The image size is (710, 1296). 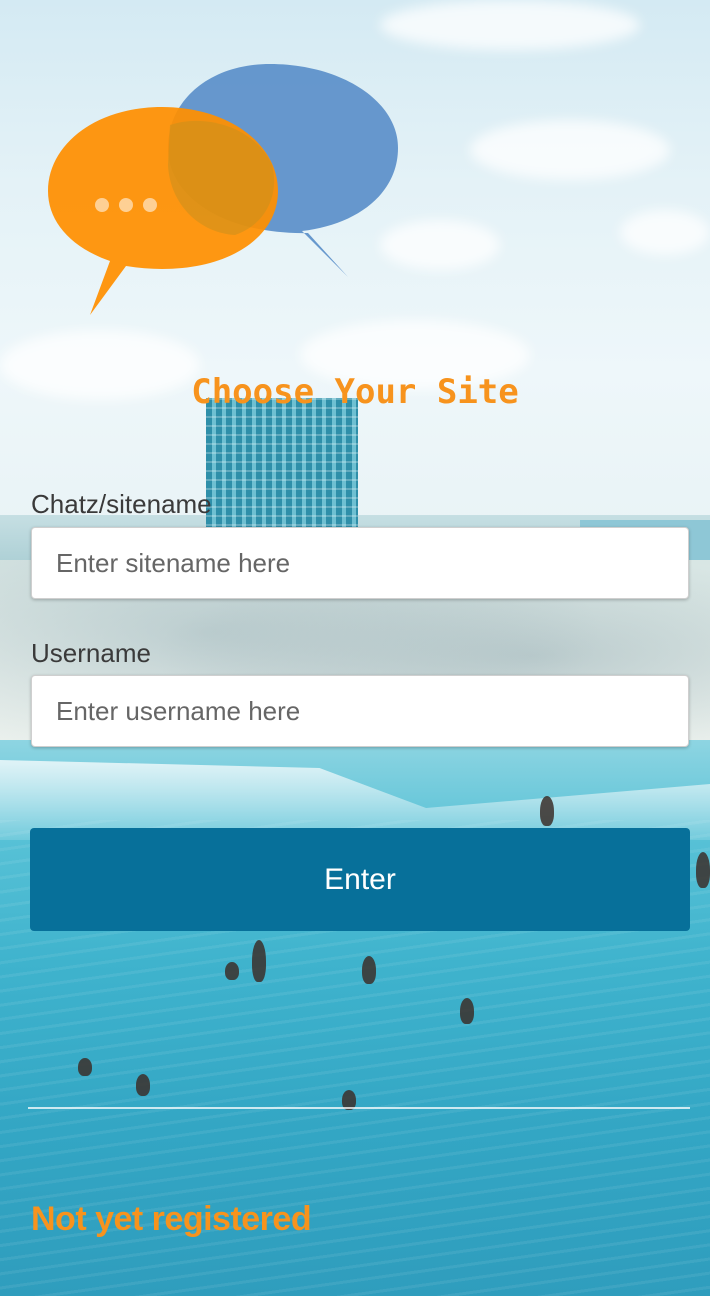 What do you see at coordinates (121, 504) in the screenshot?
I see `sitename-label: Chatz/sitename` at bounding box center [121, 504].